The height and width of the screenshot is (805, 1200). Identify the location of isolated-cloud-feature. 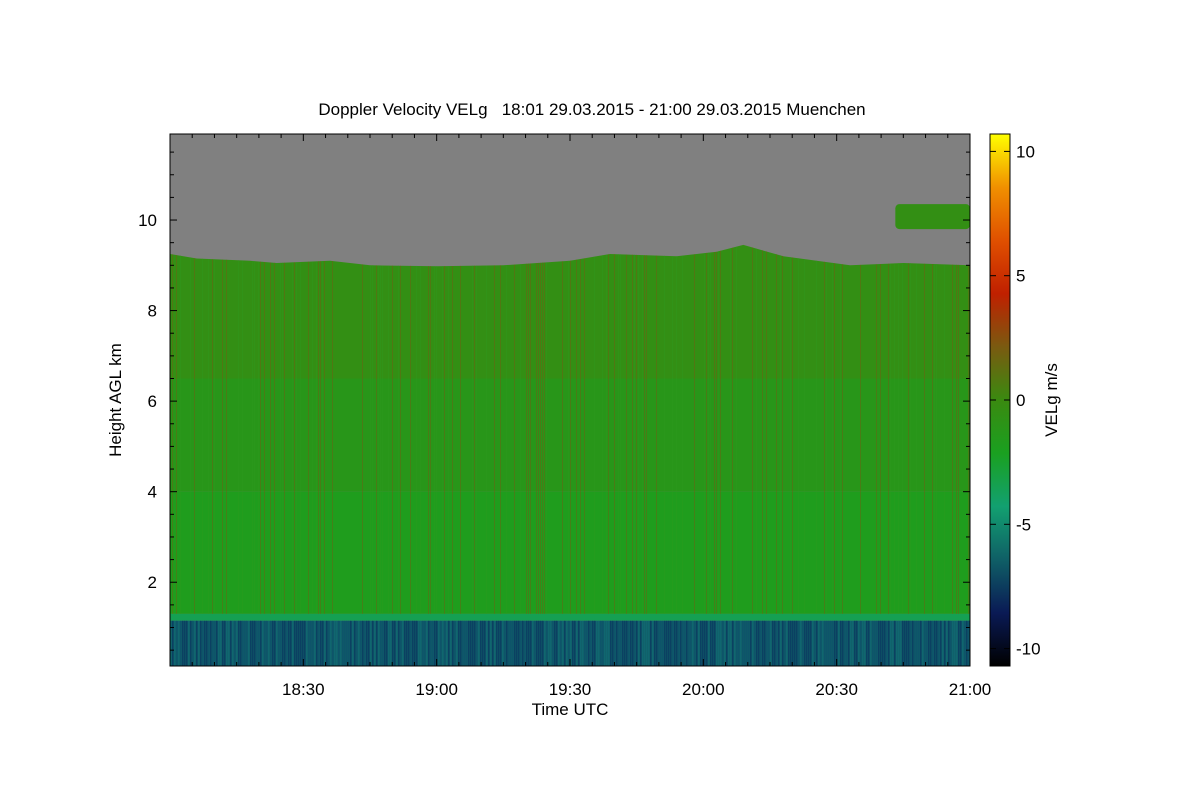
(932, 217).